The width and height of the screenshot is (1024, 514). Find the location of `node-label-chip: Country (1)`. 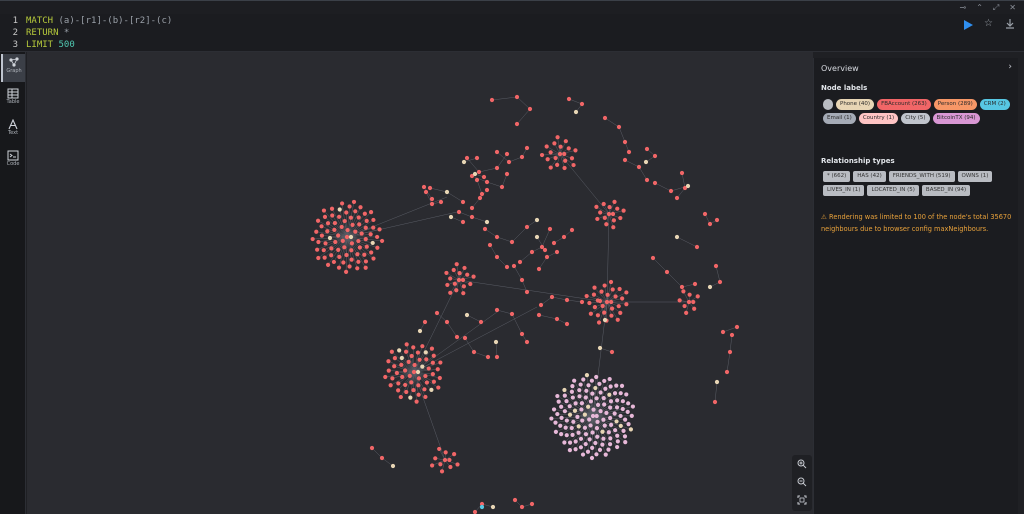

node-label-chip: Country (1) is located at coordinates (878, 118).